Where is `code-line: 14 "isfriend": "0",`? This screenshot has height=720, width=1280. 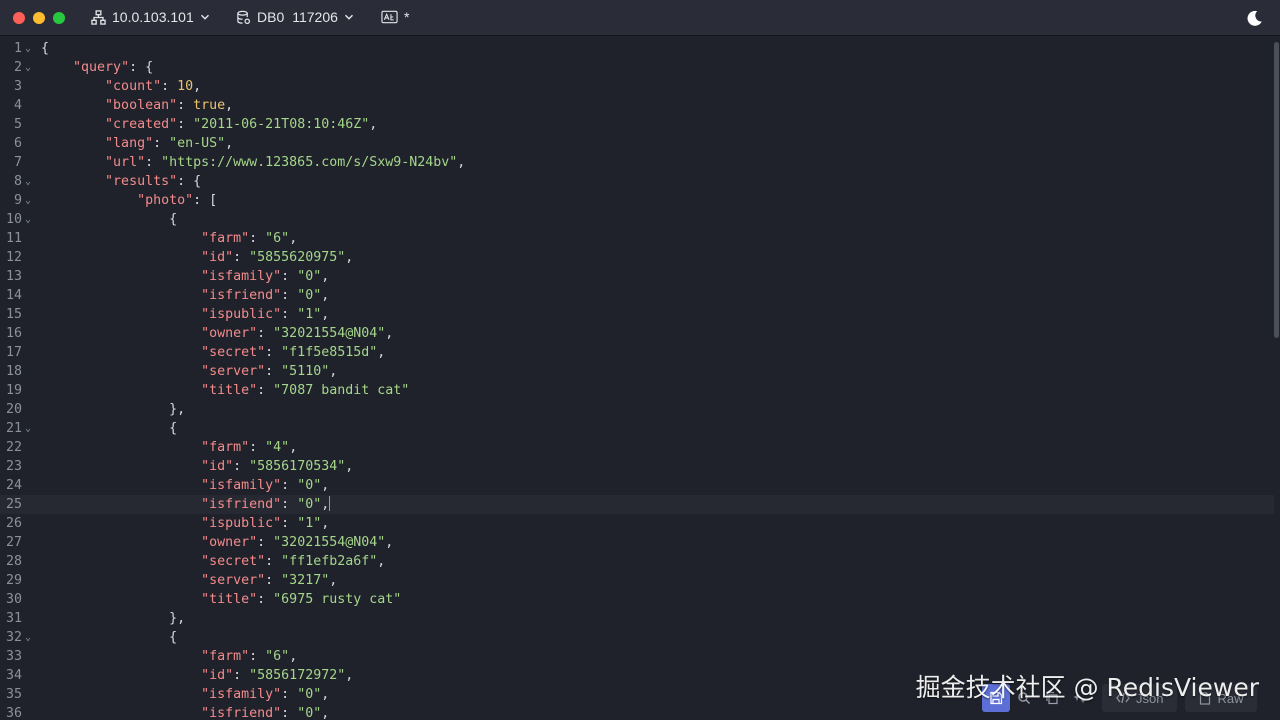
code-line: 14 "isfriend": "0", is located at coordinates (637, 295).